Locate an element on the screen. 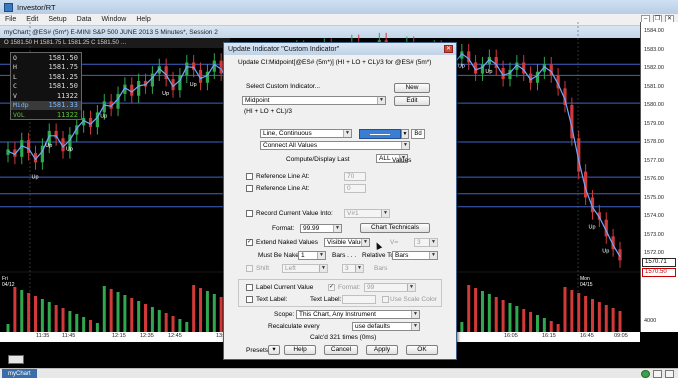  extend-naked-checkbox: ✓ is located at coordinates (249, 242).